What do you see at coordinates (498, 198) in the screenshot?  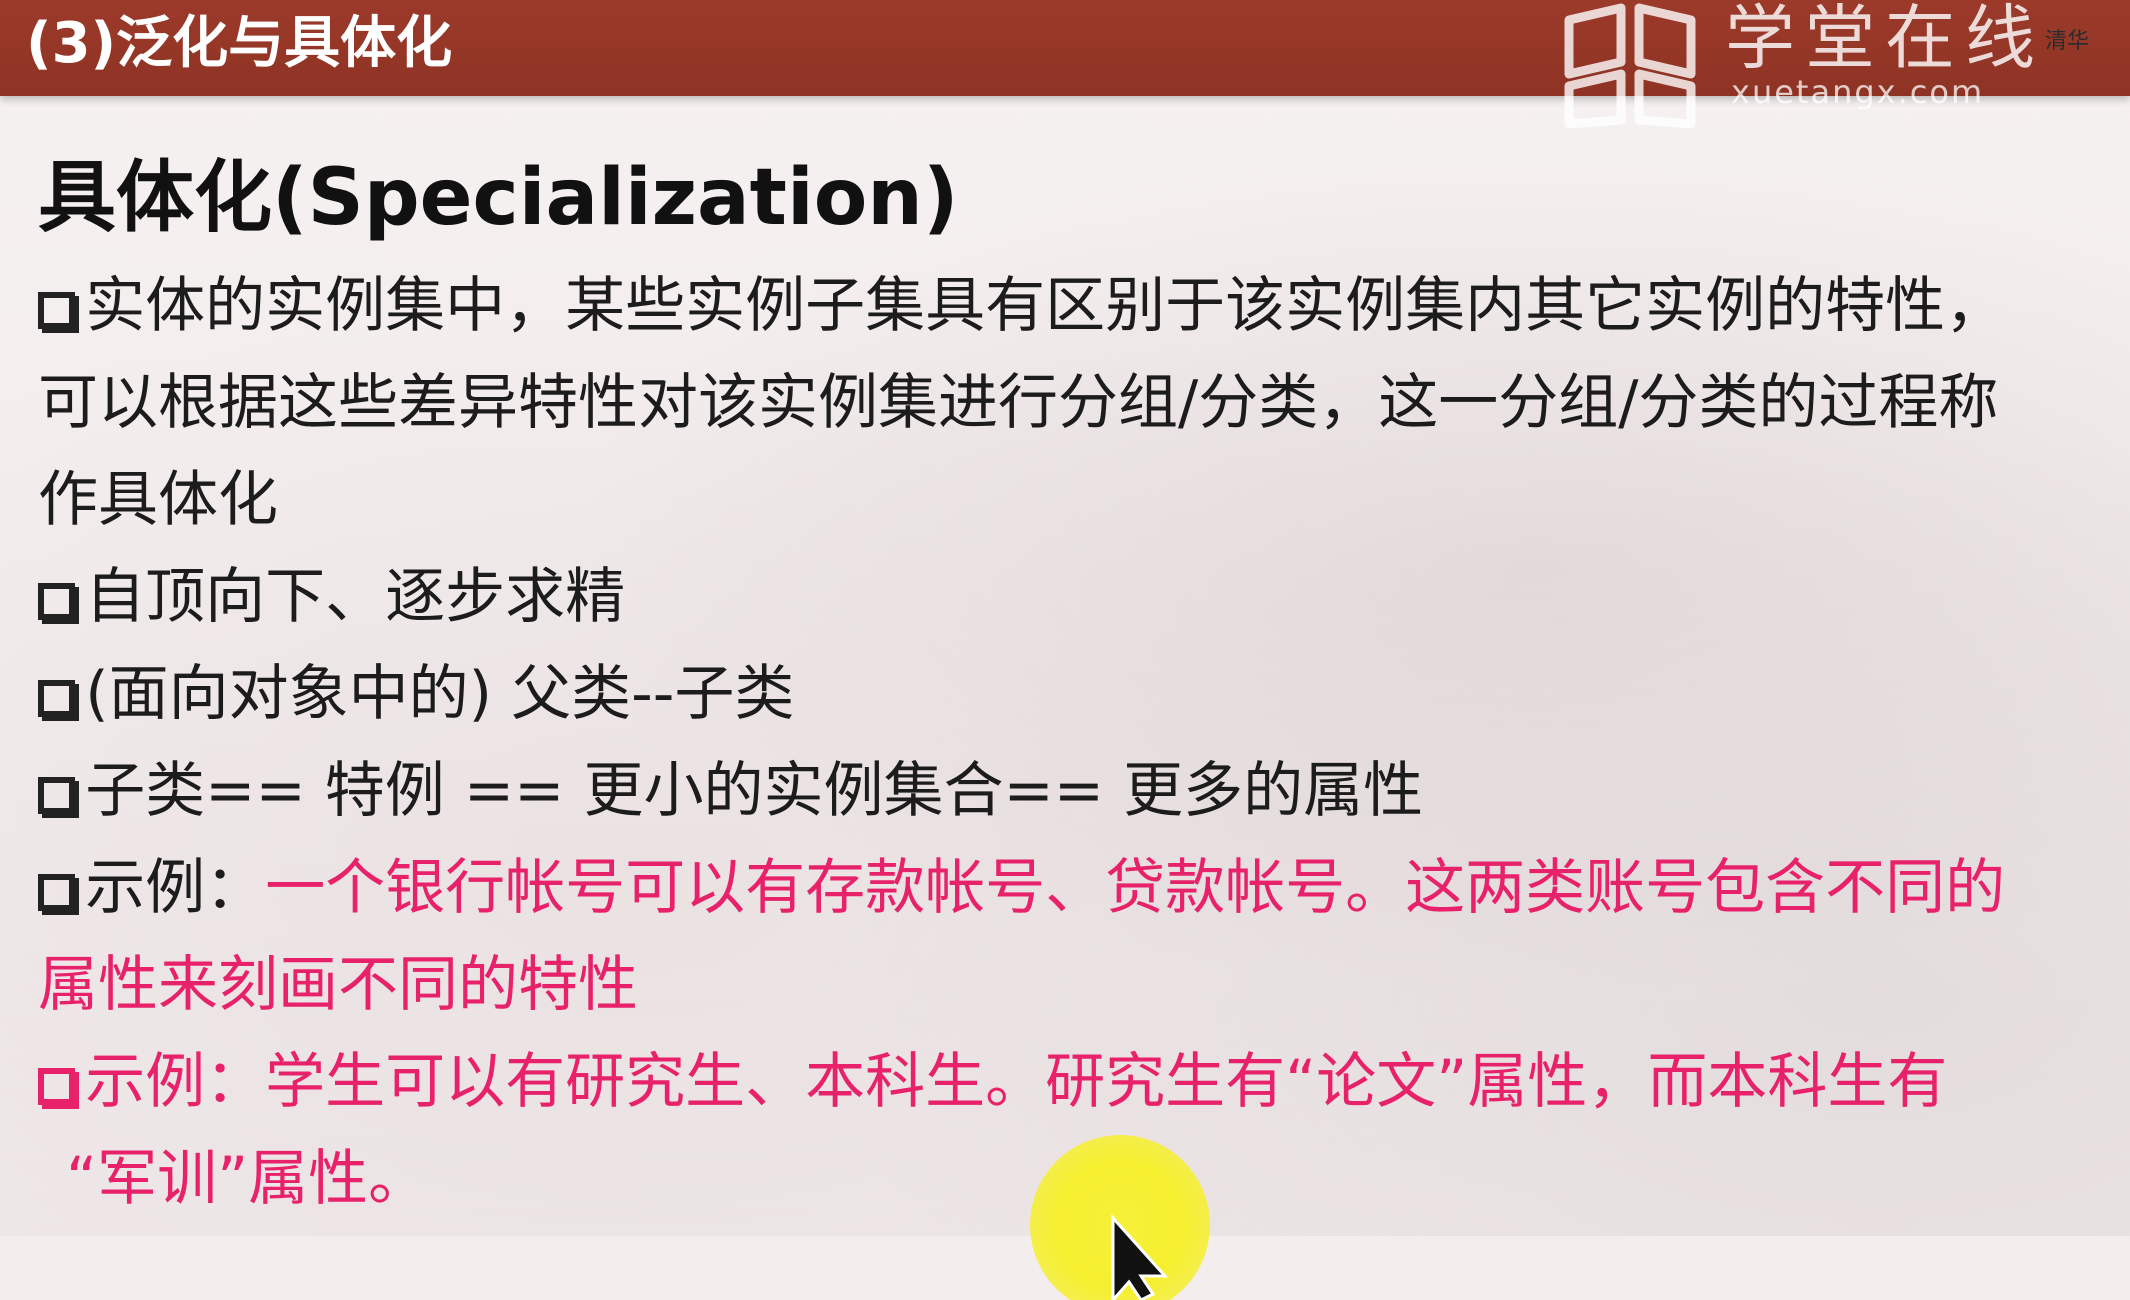 I see `slide-heading: 具体化(Specialization)` at bounding box center [498, 198].